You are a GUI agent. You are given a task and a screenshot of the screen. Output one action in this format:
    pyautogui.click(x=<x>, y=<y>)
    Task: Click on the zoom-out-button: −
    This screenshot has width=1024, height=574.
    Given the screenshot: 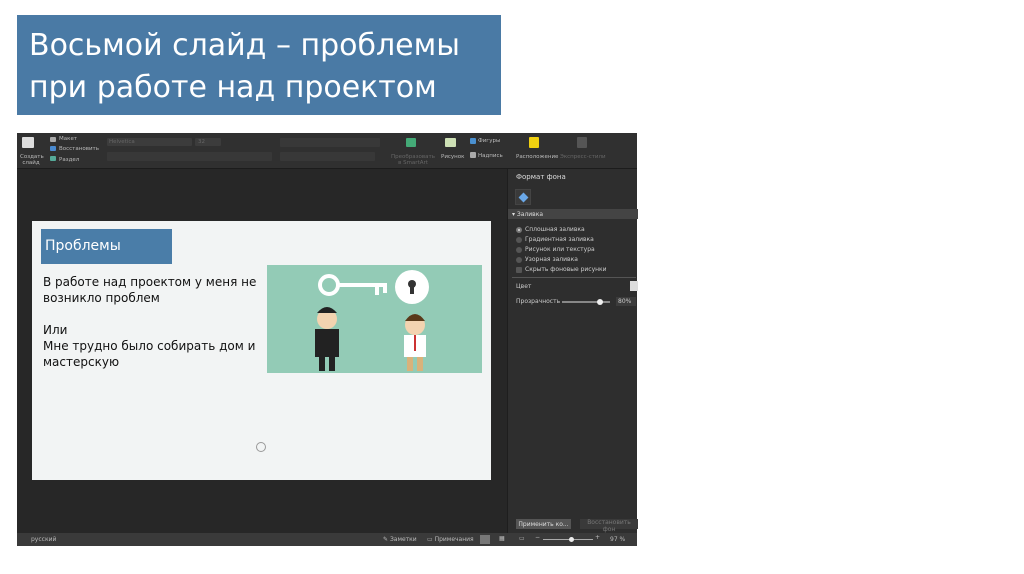 What is the action you would take?
    pyautogui.click(x=537, y=537)
    